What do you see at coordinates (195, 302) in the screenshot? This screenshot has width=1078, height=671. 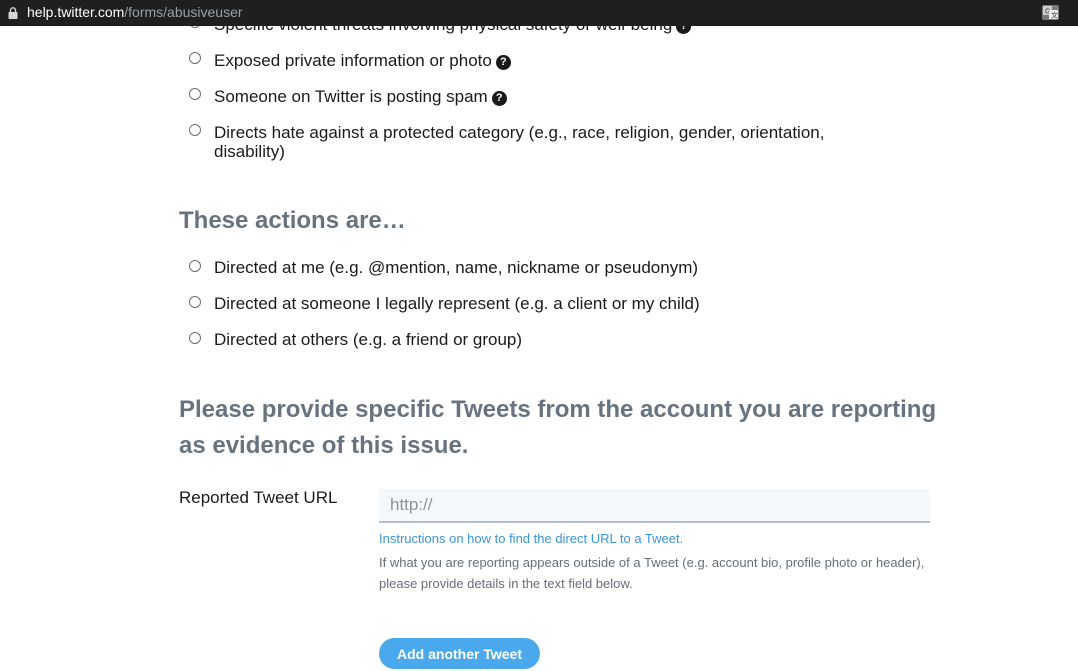 I see `radio-directed-at-represented` at bounding box center [195, 302].